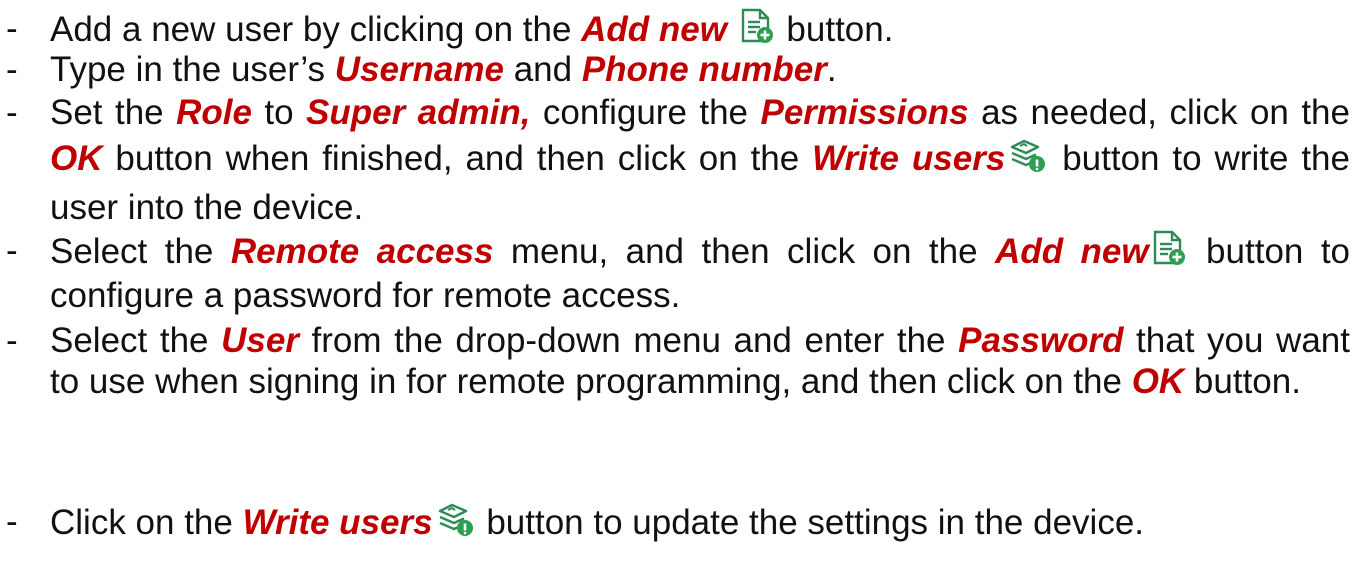 The height and width of the screenshot is (562, 1370). Describe the element at coordinates (419, 69) in the screenshot. I see `emphasis-username: Username` at that location.